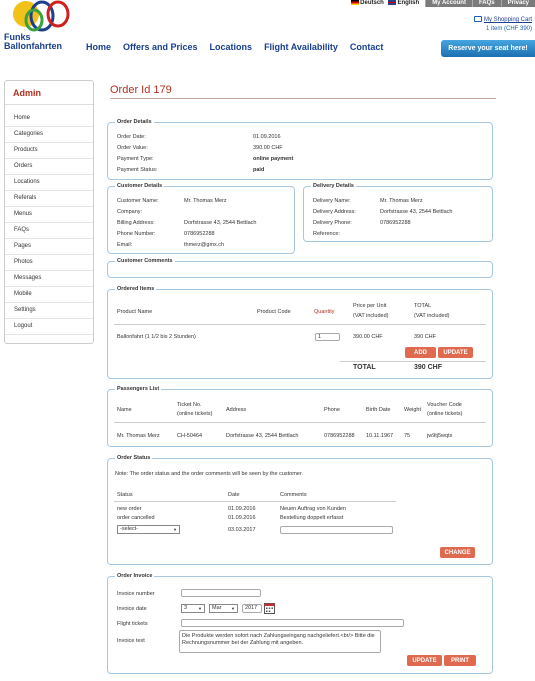 The image size is (535, 681). Describe the element at coordinates (416, 212) in the screenshot. I see `delivery-address-value: Dorfstrasse 43, 2544 Bettlach` at that location.